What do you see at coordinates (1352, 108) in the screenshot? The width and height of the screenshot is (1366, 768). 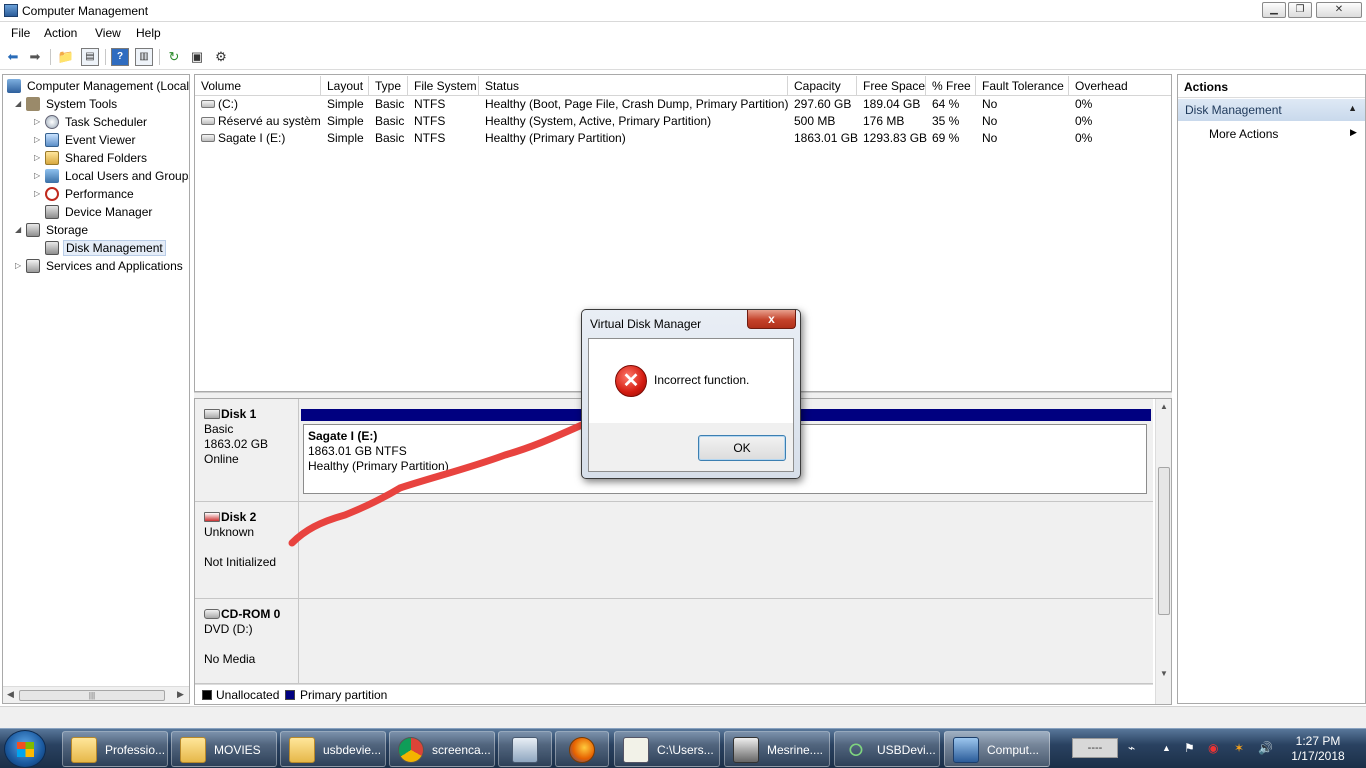 I see `collapse-up-icon: ▲` at bounding box center [1352, 108].